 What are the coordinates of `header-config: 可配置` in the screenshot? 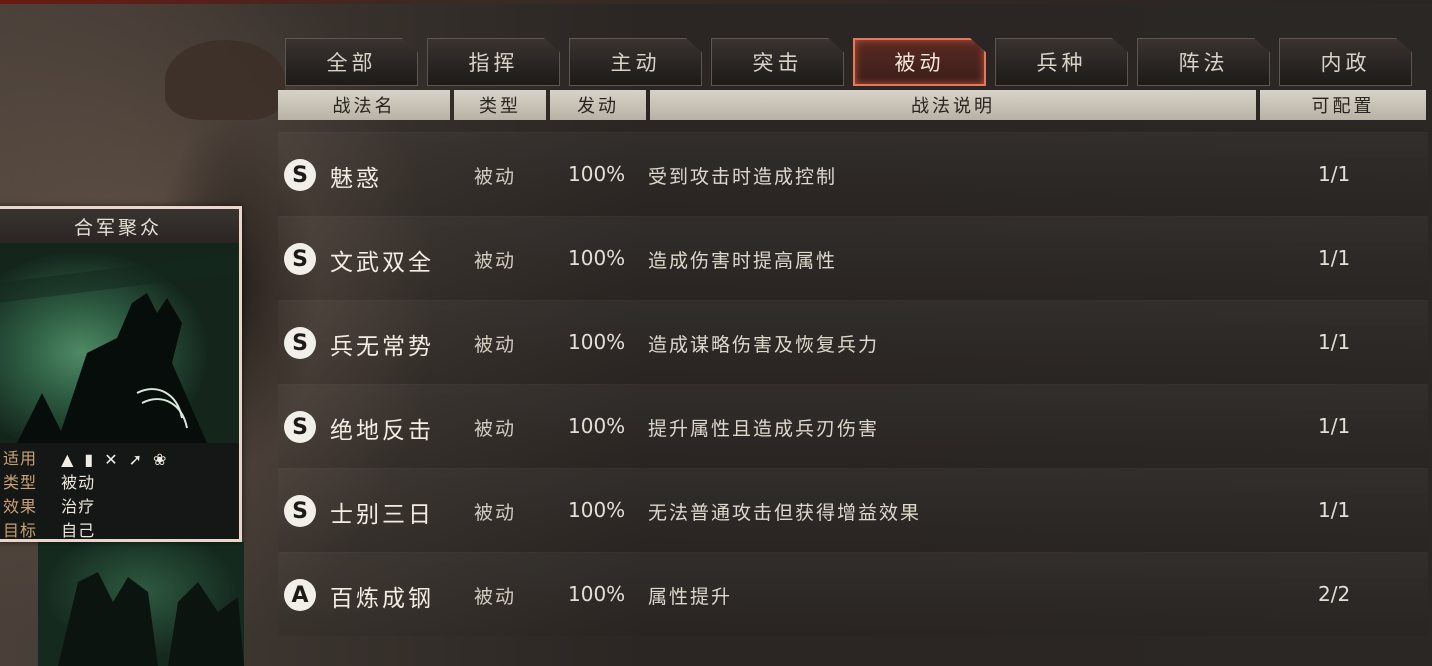 It's located at (1343, 105).